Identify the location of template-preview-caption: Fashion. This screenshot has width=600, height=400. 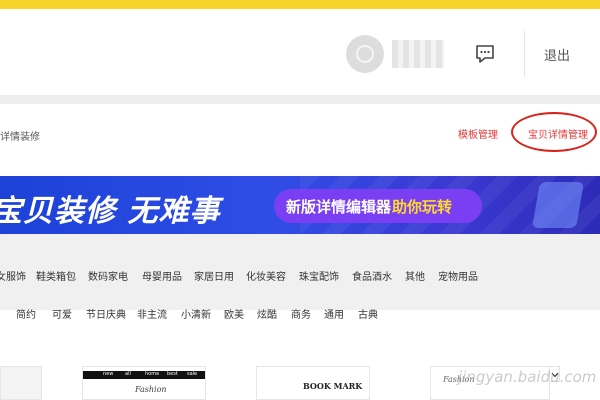
(151, 389).